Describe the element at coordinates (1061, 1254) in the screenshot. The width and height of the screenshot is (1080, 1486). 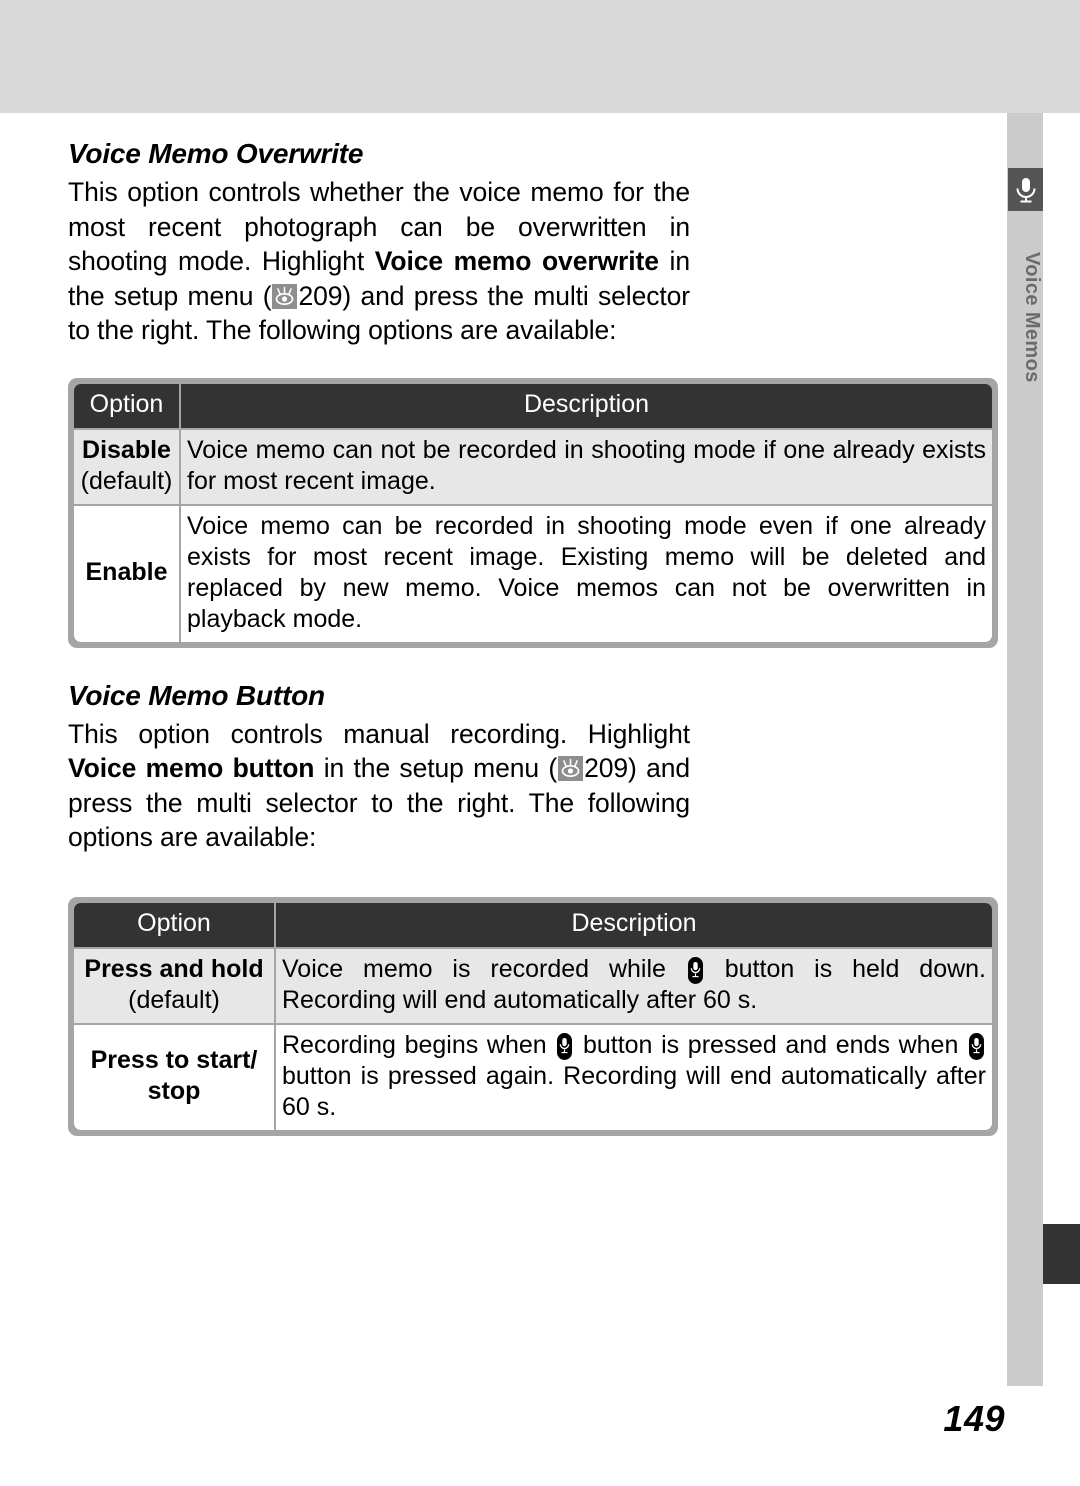
I see `page-corner-mark` at that location.